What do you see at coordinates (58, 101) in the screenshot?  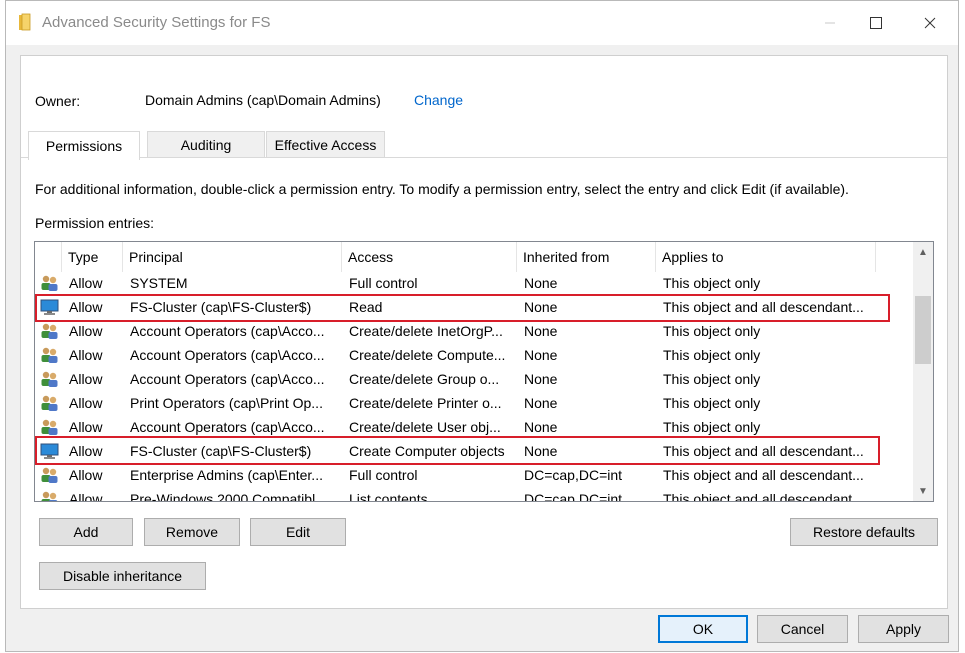 I see `owner-label: Owner:` at bounding box center [58, 101].